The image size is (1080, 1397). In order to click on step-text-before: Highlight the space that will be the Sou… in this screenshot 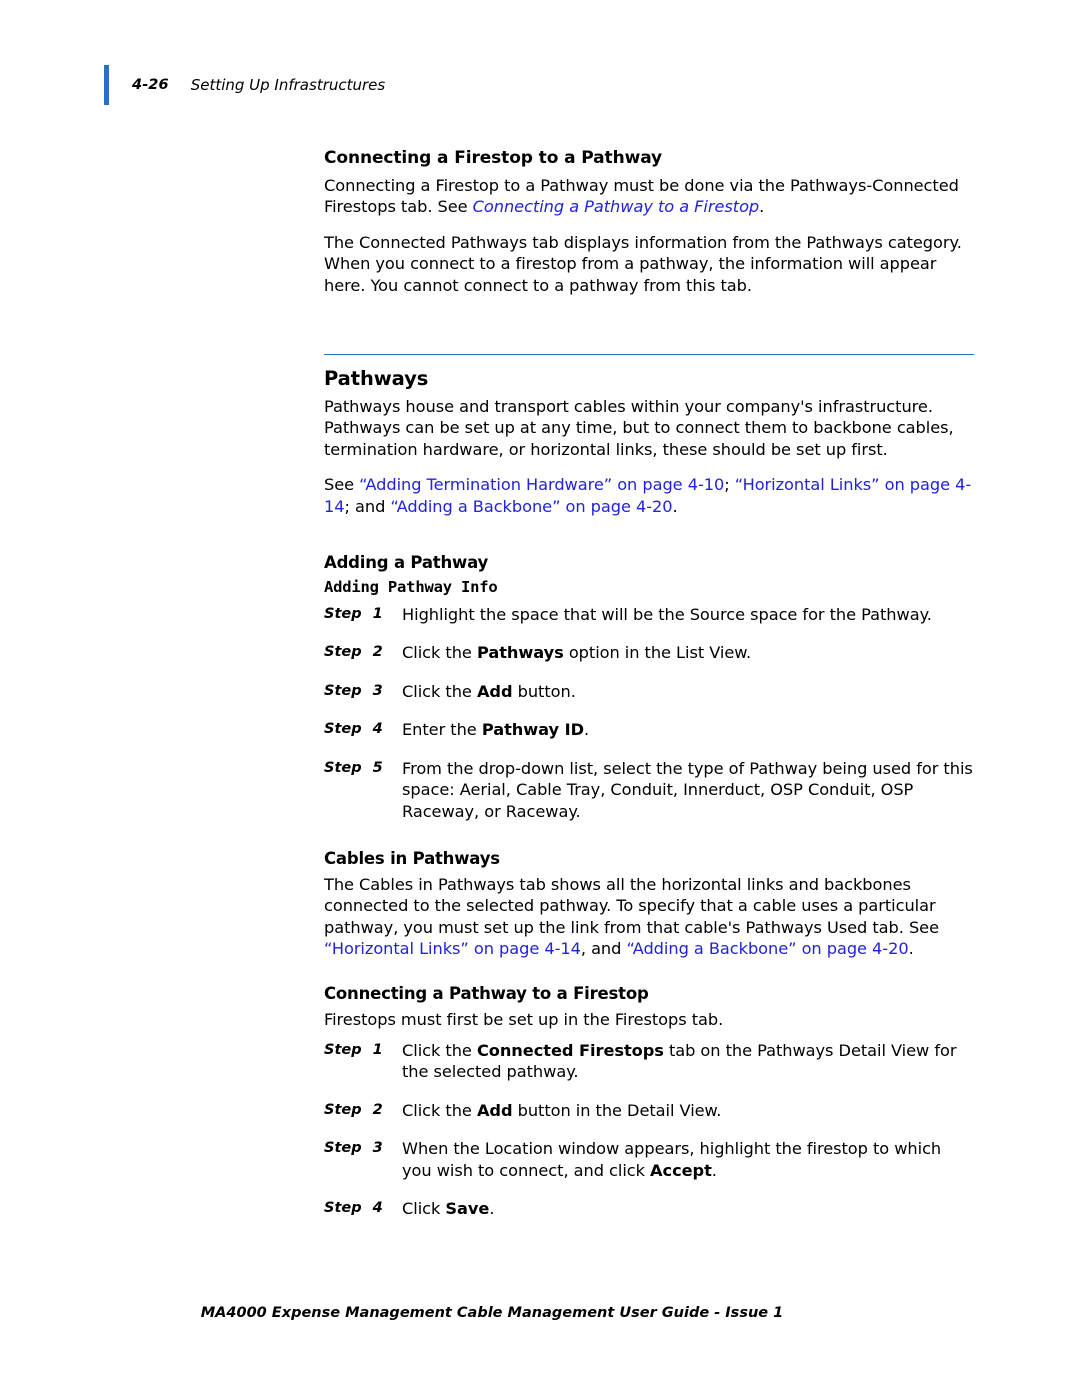, I will do `click(667, 615)`.